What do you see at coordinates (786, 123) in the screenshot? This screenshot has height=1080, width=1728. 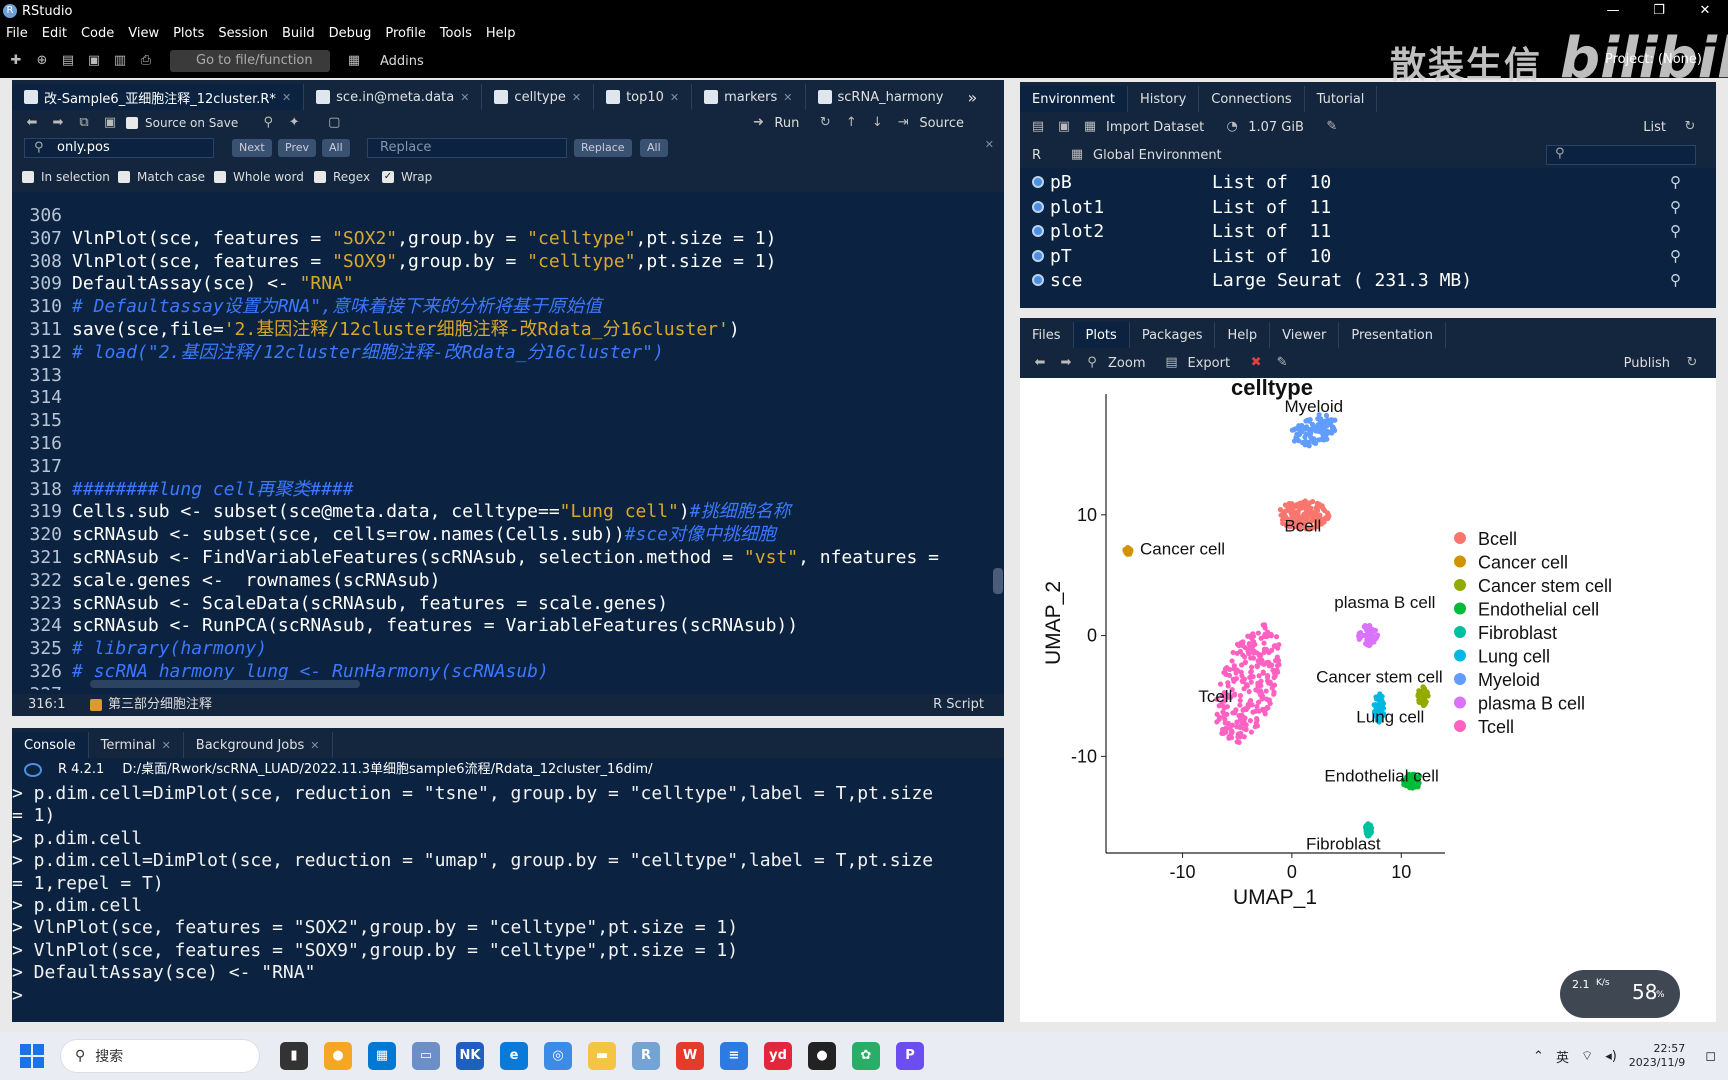 I see `run-button: Run` at bounding box center [786, 123].